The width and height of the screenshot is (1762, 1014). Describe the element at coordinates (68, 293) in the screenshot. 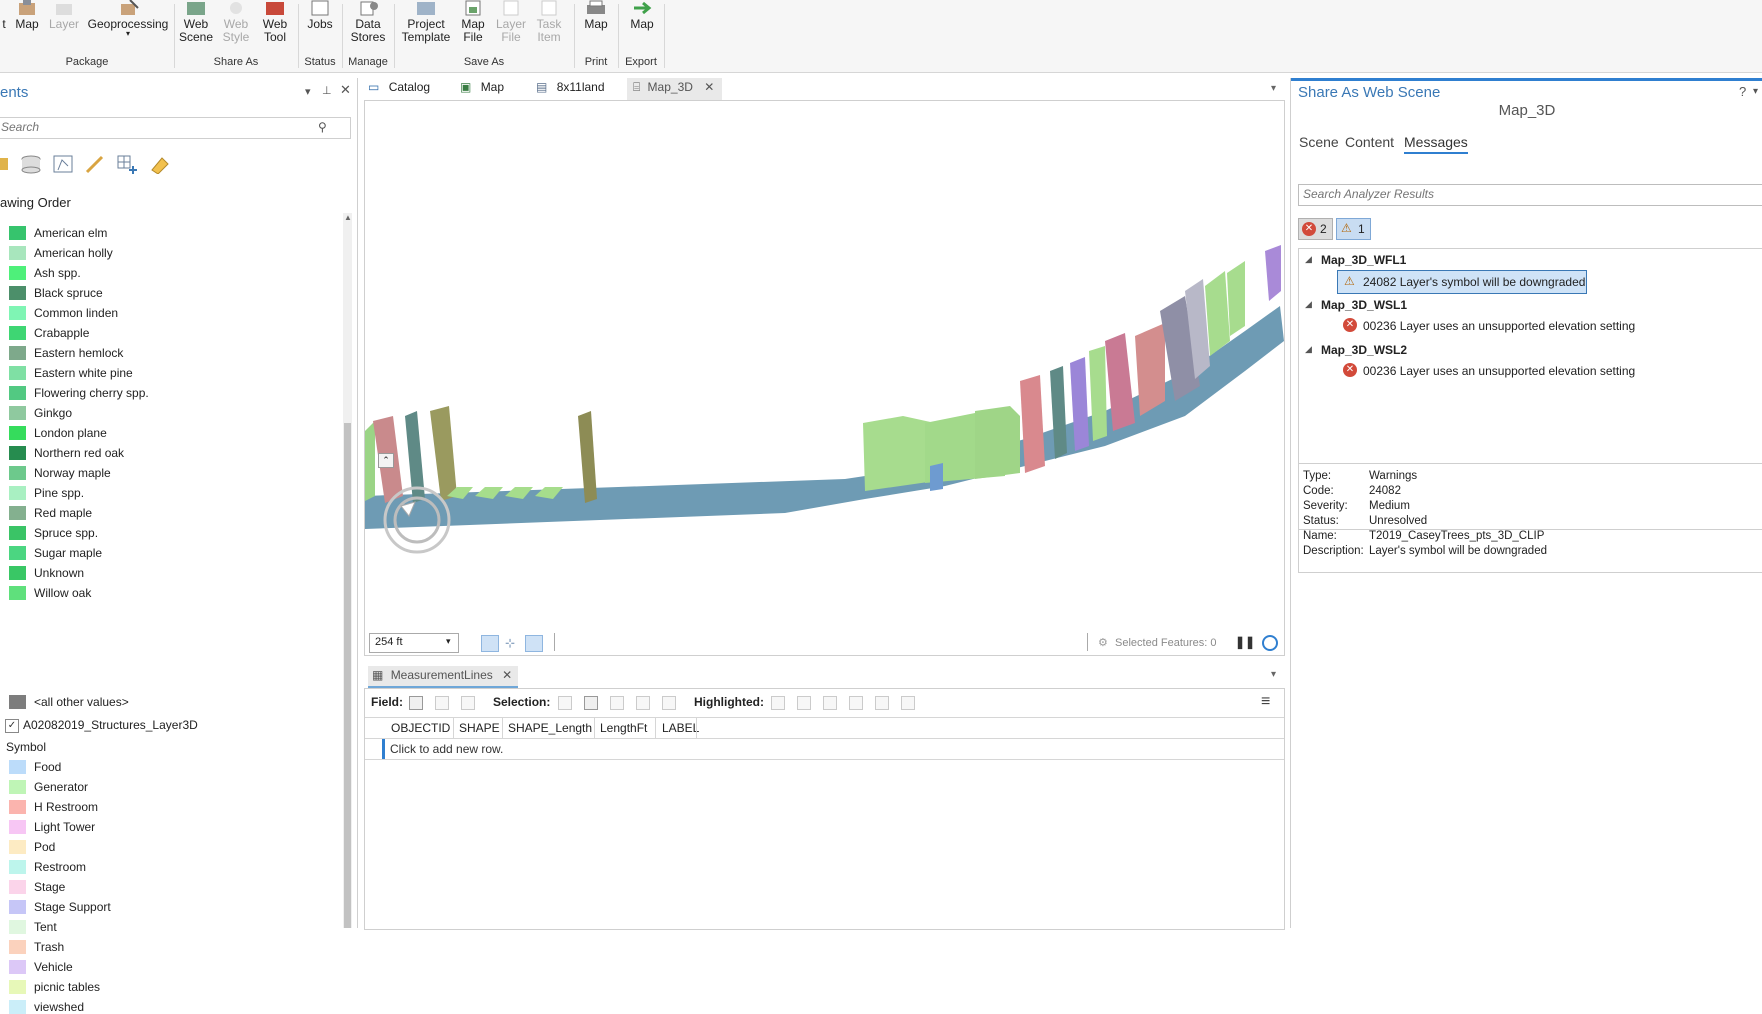

I see `legend-item-label: Black spruce` at that location.